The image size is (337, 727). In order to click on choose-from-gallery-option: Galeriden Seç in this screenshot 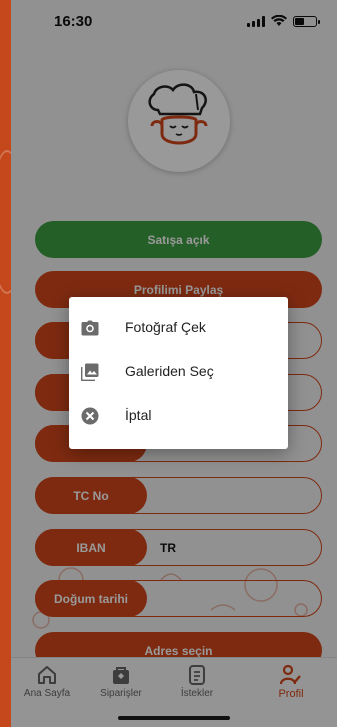, I will do `click(178, 372)`.